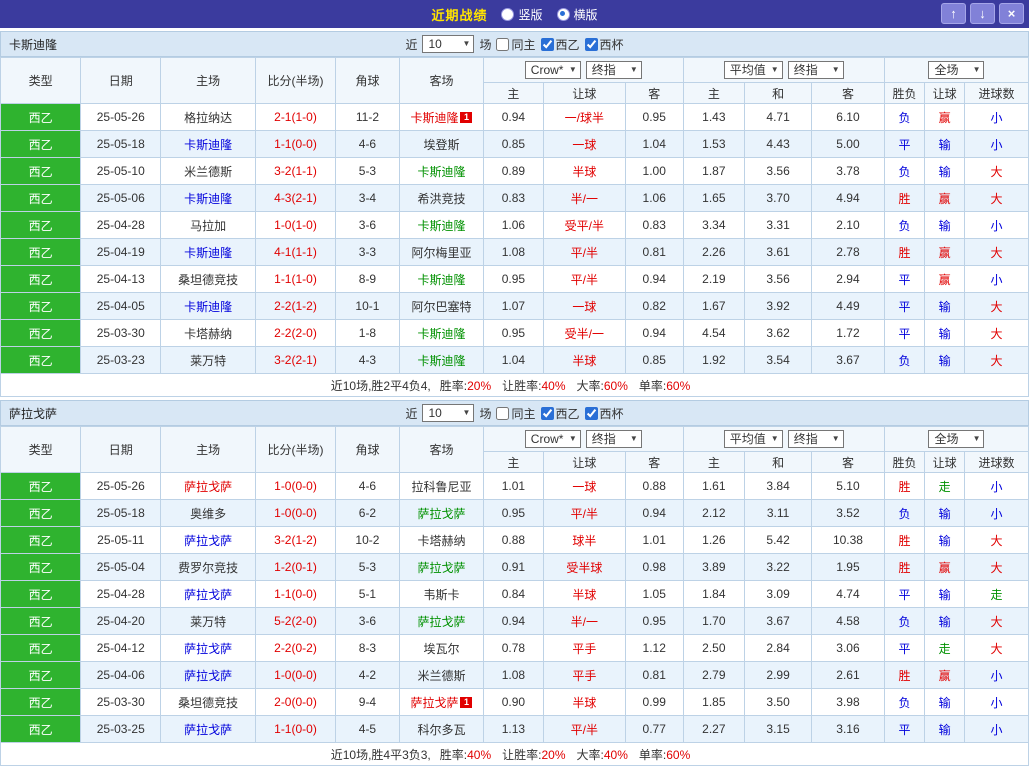 The height and width of the screenshot is (766, 1029). What do you see at coordinates (295, 198) in the screenshot?
I see `score-halftime: 4-3(2-1)` at bounding box center [295, 198].